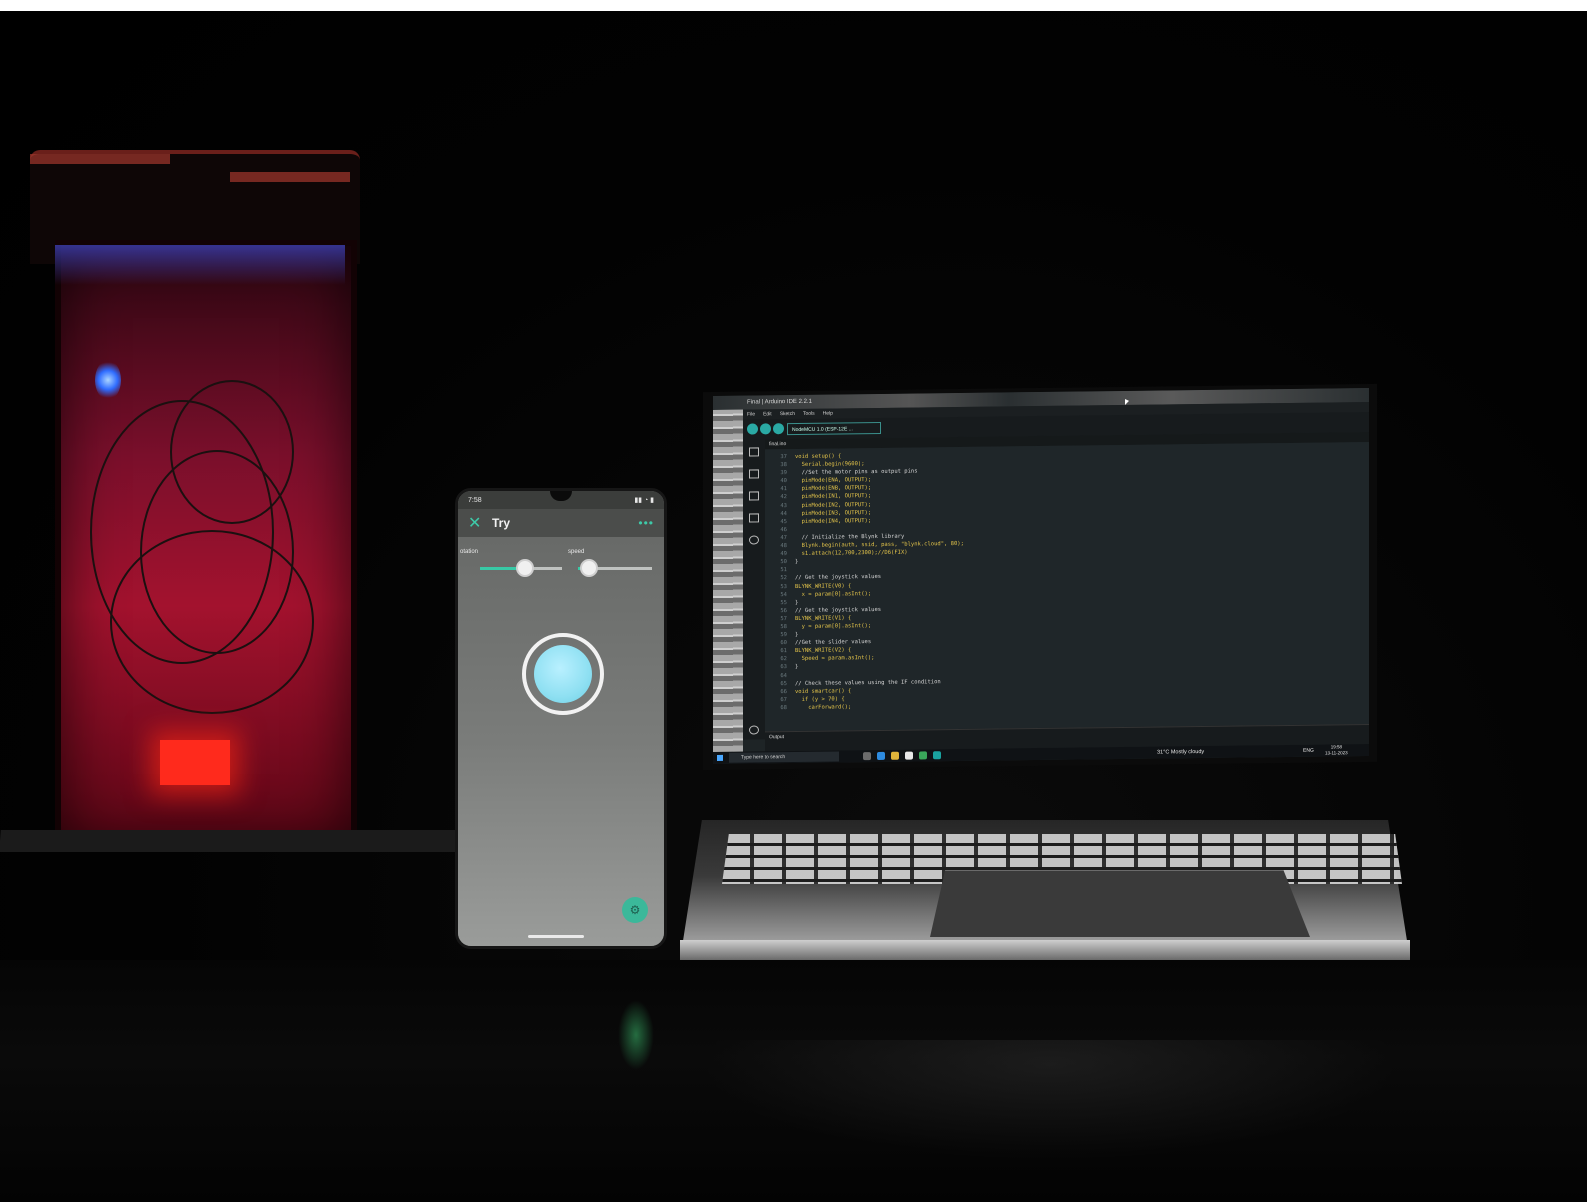 This screenshot has width=1587, height=1202. Describe the element at coordinates (923, 755) in the screenshot. I see `chrome-icon` at that location.